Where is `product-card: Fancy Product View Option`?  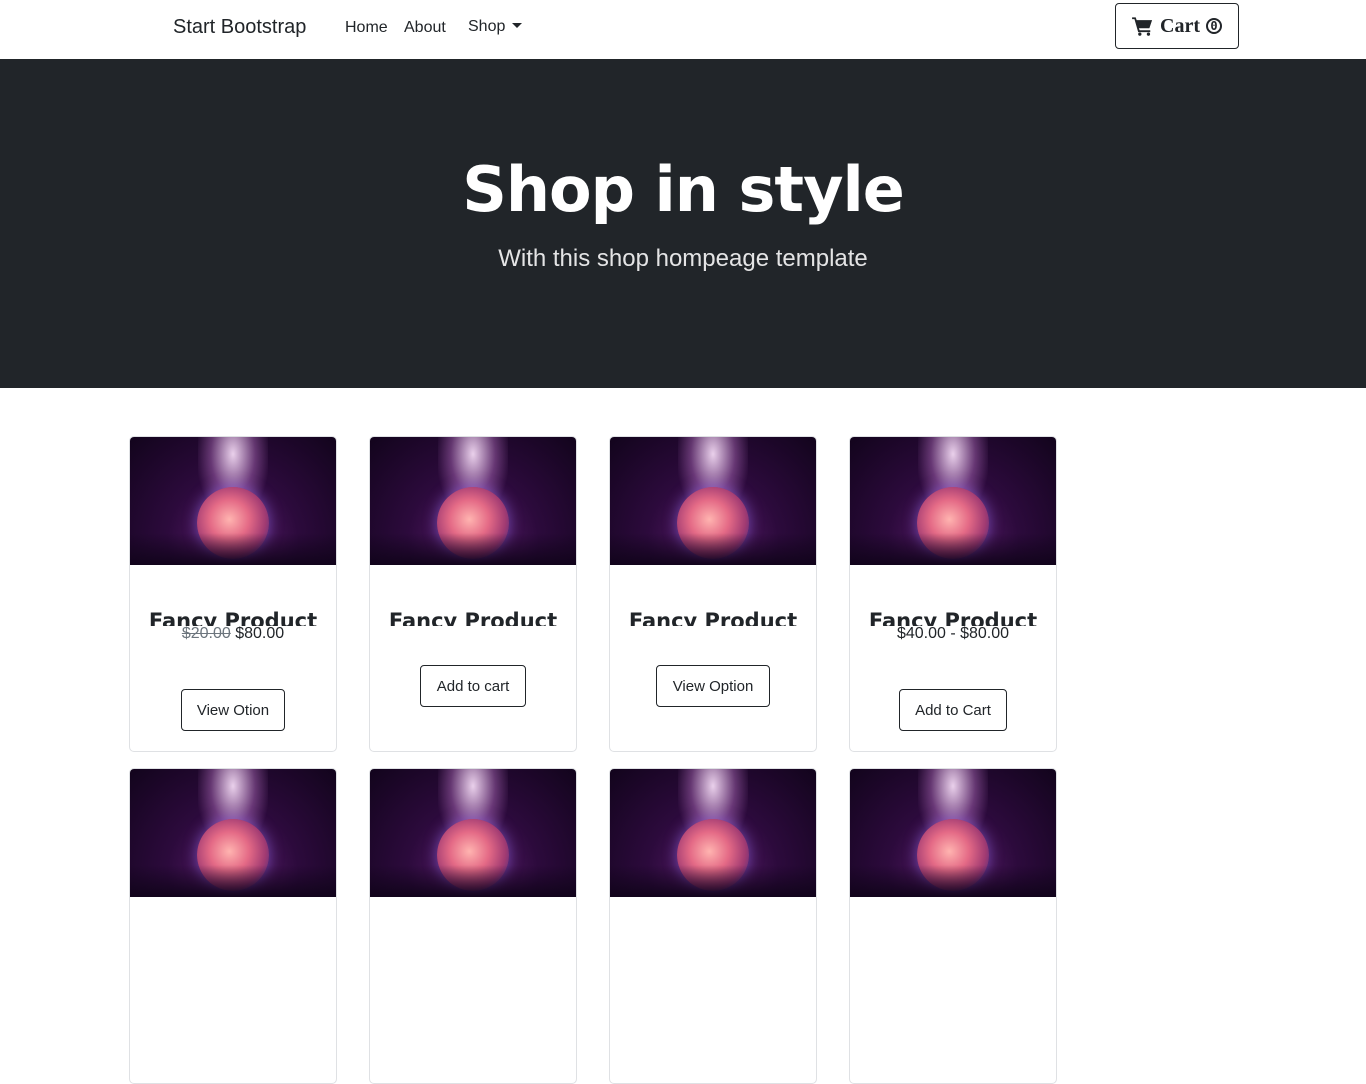
product-card: Fancy Product View Option is located at coordinates (713, 594).